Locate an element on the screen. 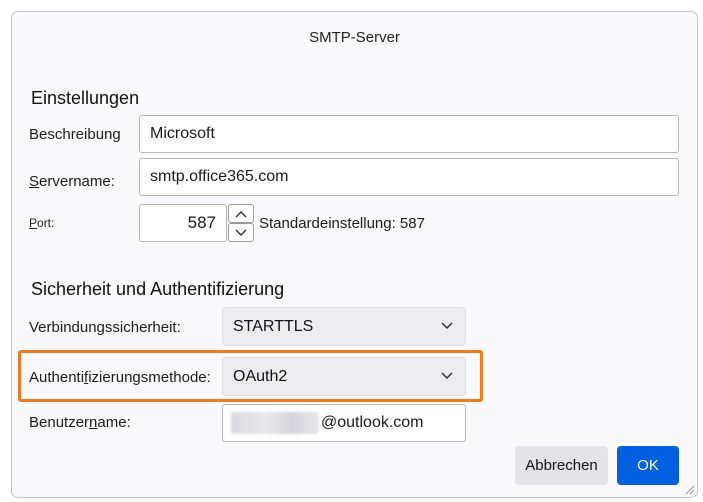  servername-input: smtp.office365.com is located at coordinates (409, 177).